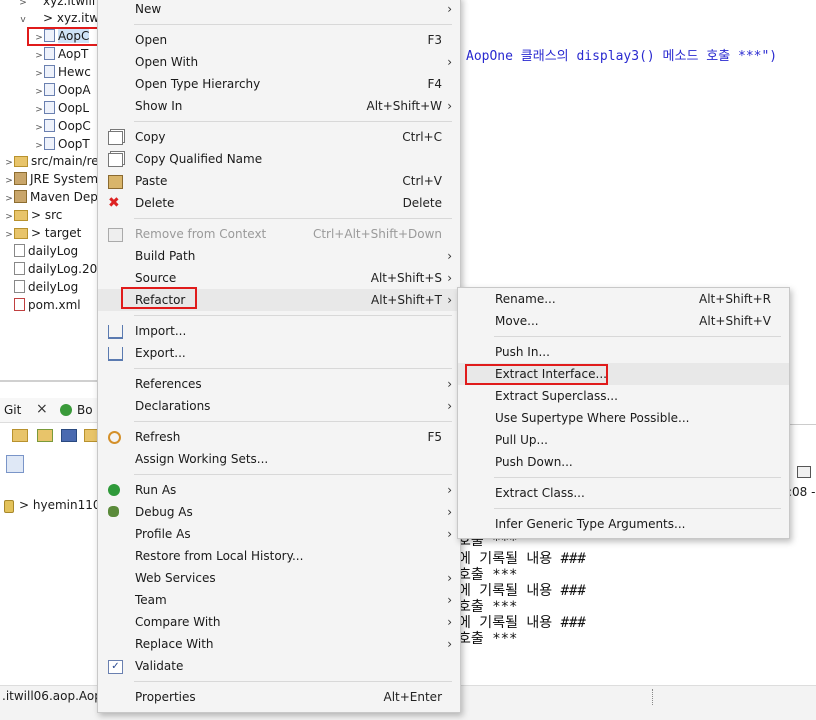 The image size is (816, 720). What do you see at coordinates (51, 197) in the screenshot?
I see `tree-item: > Maven Dep` at bounding box center [51, 197].